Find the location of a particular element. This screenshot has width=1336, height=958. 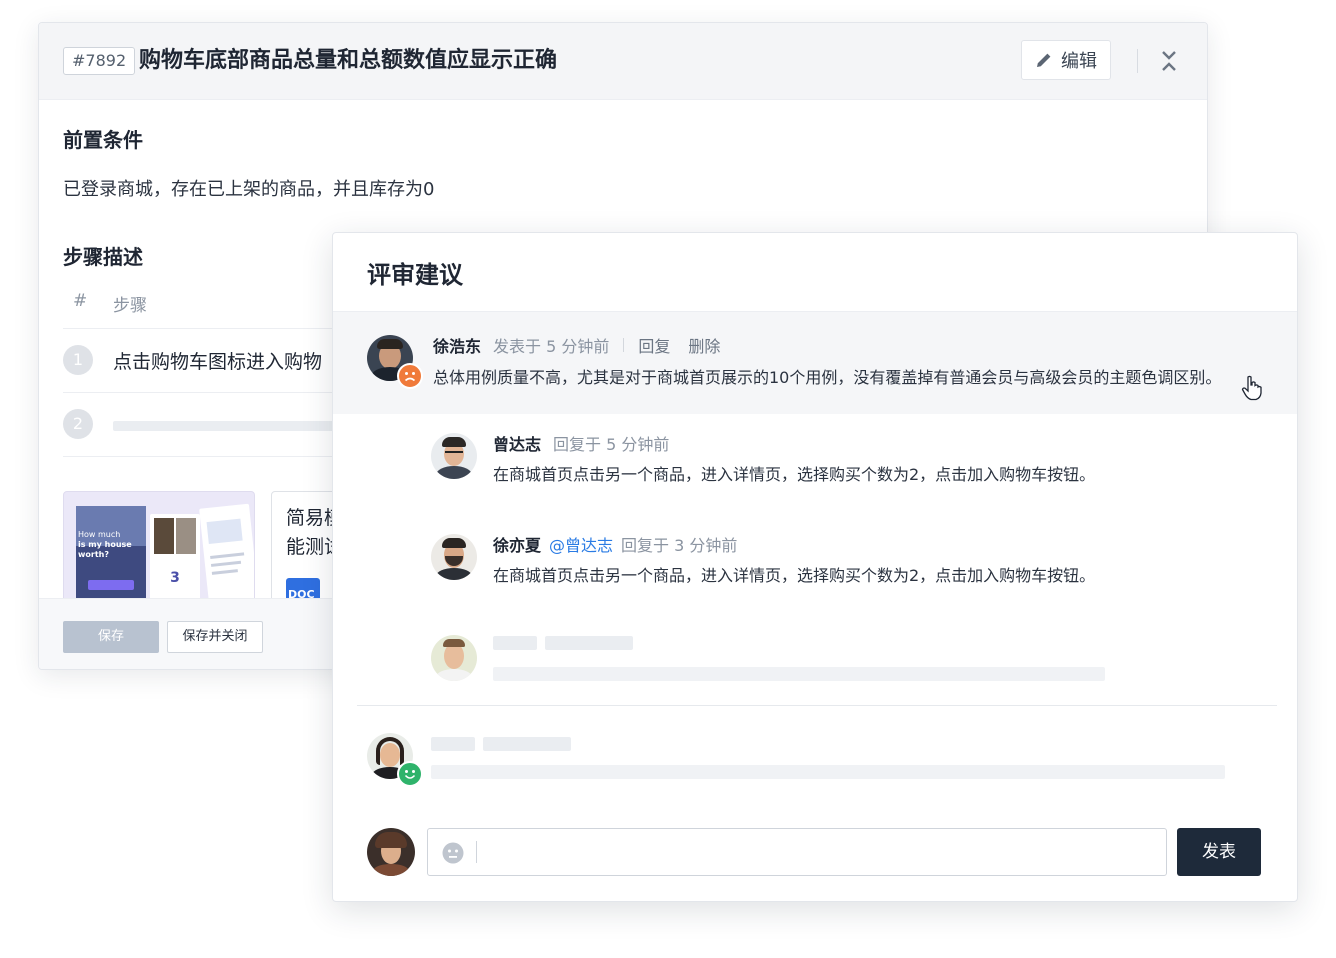

delete-link: 删除 is located at coordinates (704, 345).